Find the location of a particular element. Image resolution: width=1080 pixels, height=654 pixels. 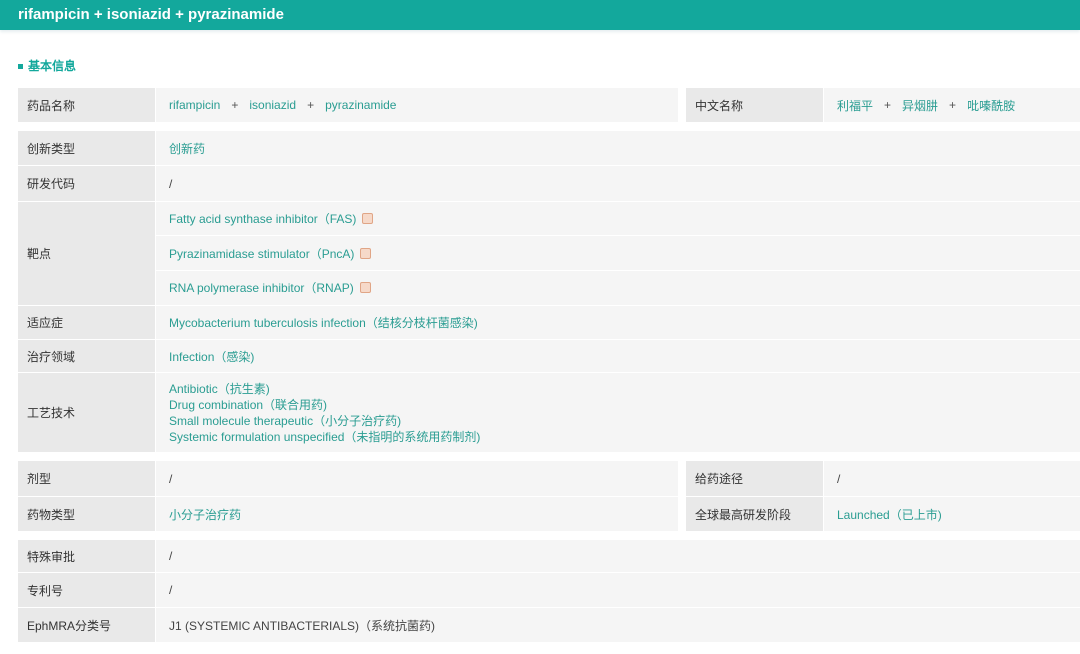

value-code: / is located at coordinates (618, 183).